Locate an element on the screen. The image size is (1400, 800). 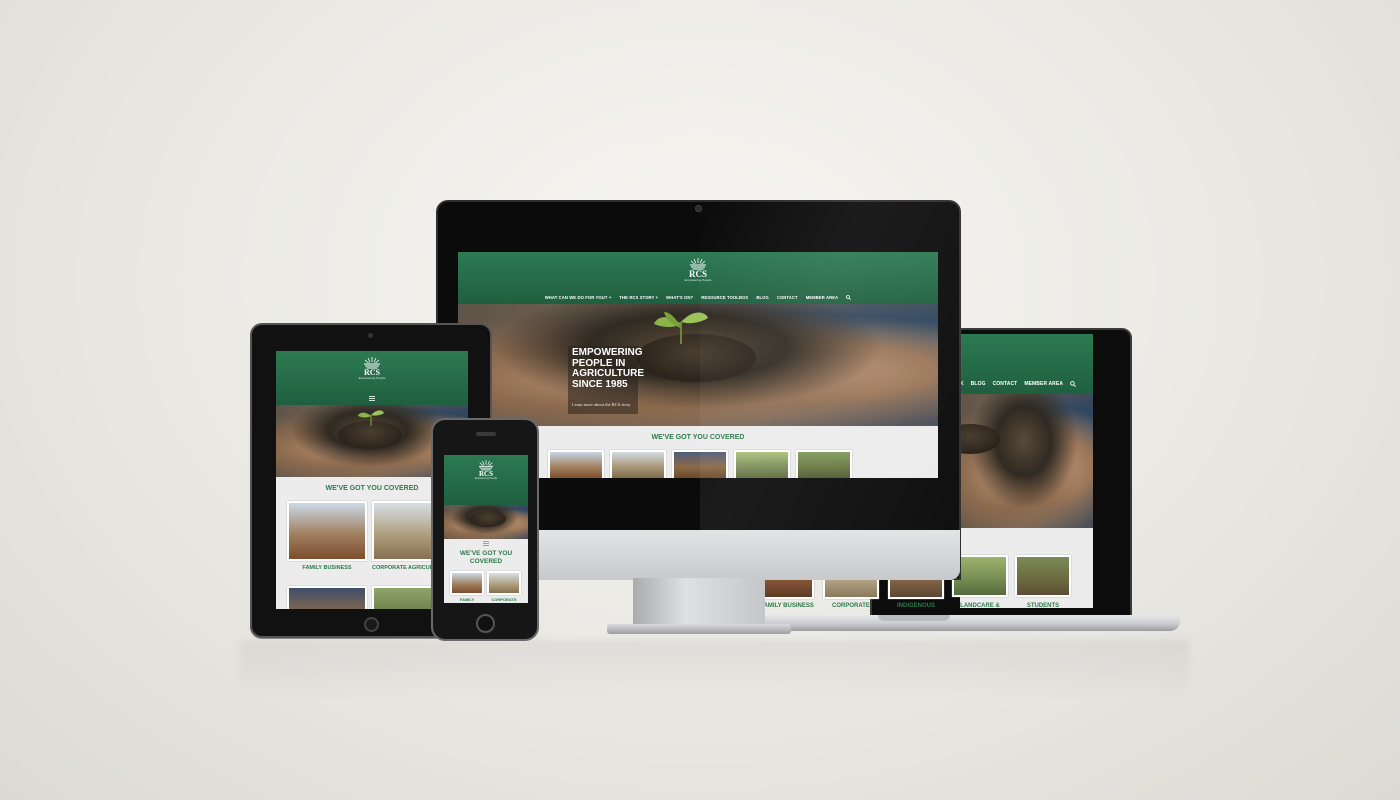
phone-speaker is located at coordinates (486, 434).